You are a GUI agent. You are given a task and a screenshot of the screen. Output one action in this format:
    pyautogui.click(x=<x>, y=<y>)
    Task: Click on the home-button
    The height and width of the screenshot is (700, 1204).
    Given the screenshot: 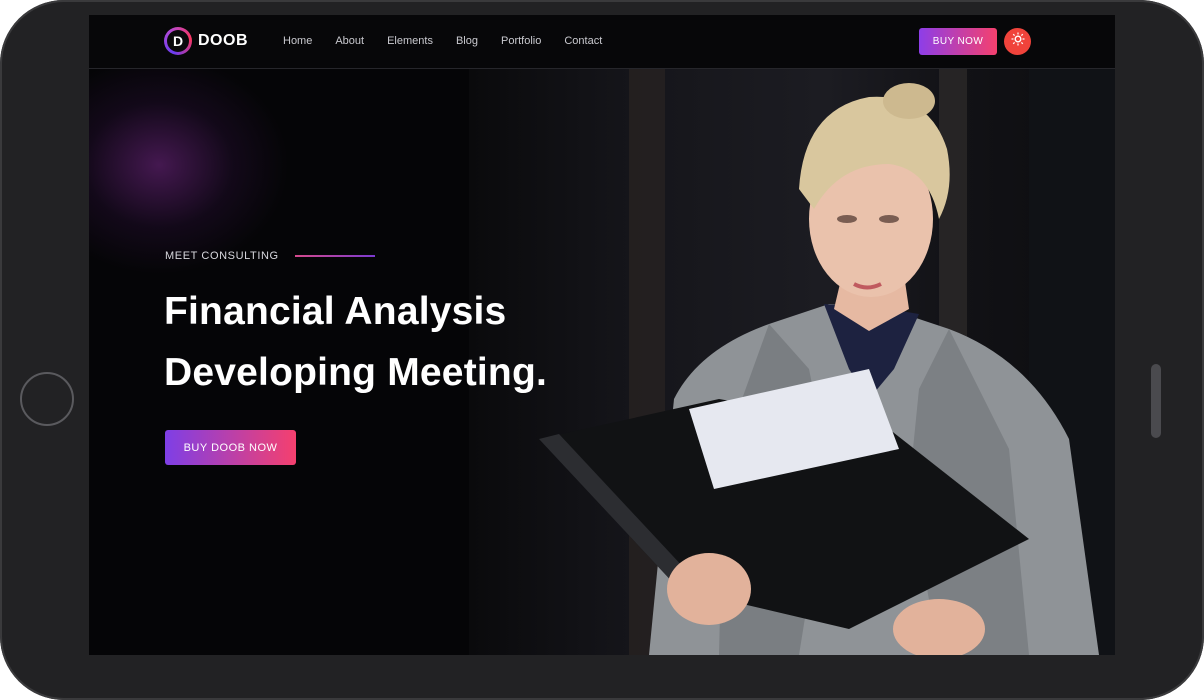 What is the action you would take?
    pyautogui.click(x=47, y=399)
    